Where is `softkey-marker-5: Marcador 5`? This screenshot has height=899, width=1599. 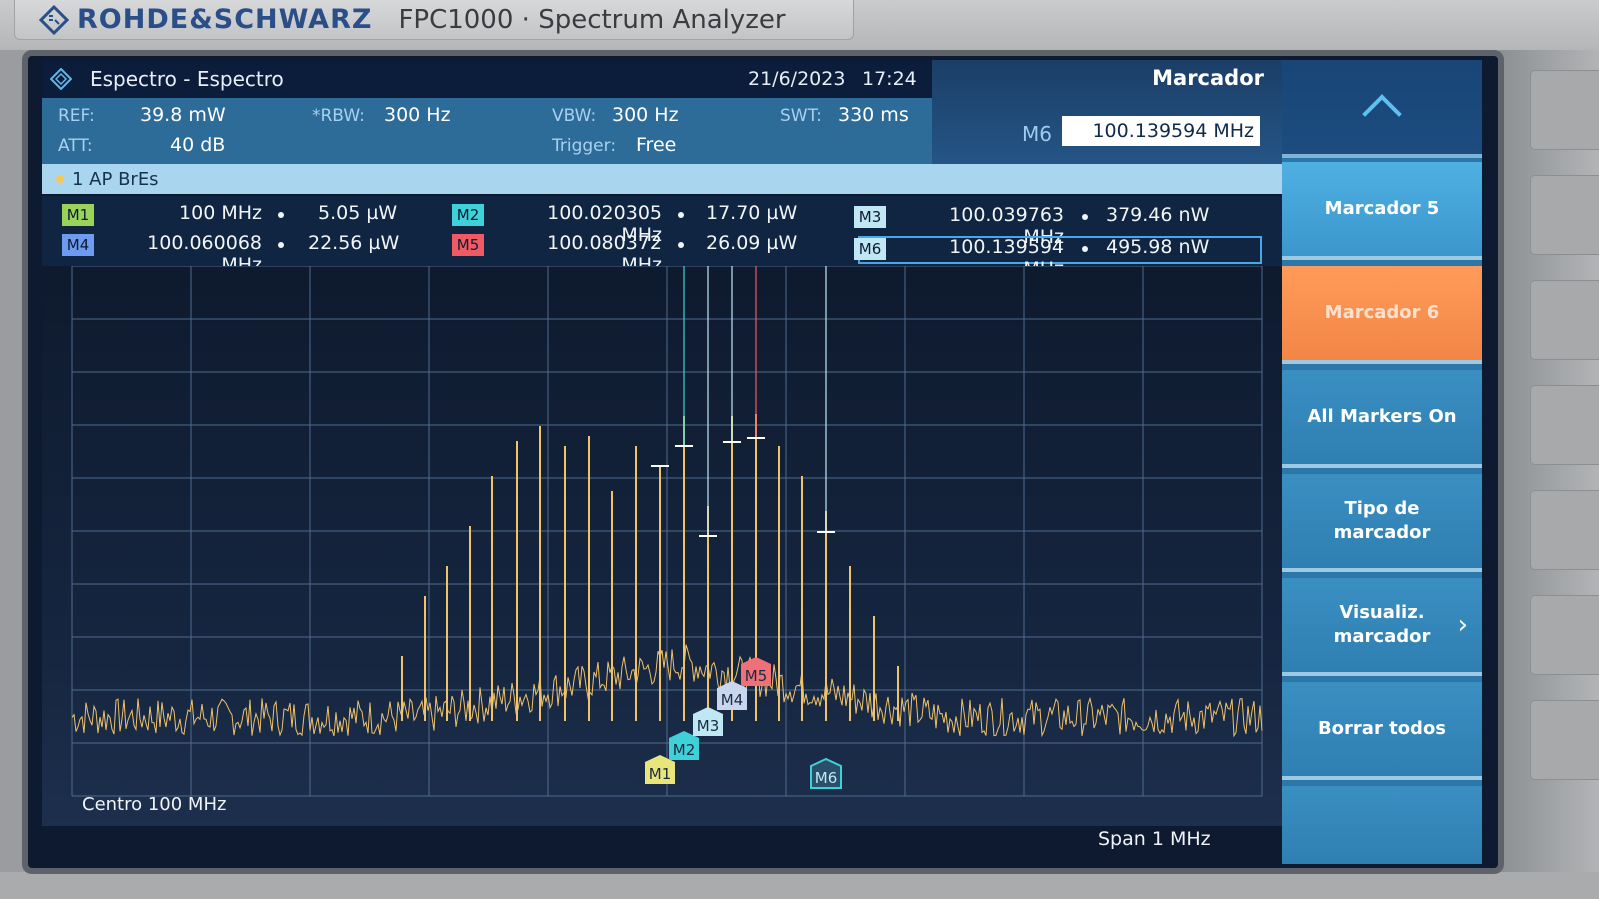
softkey-marker-5: Marcador 5 is located at coordinates (1382, 211).